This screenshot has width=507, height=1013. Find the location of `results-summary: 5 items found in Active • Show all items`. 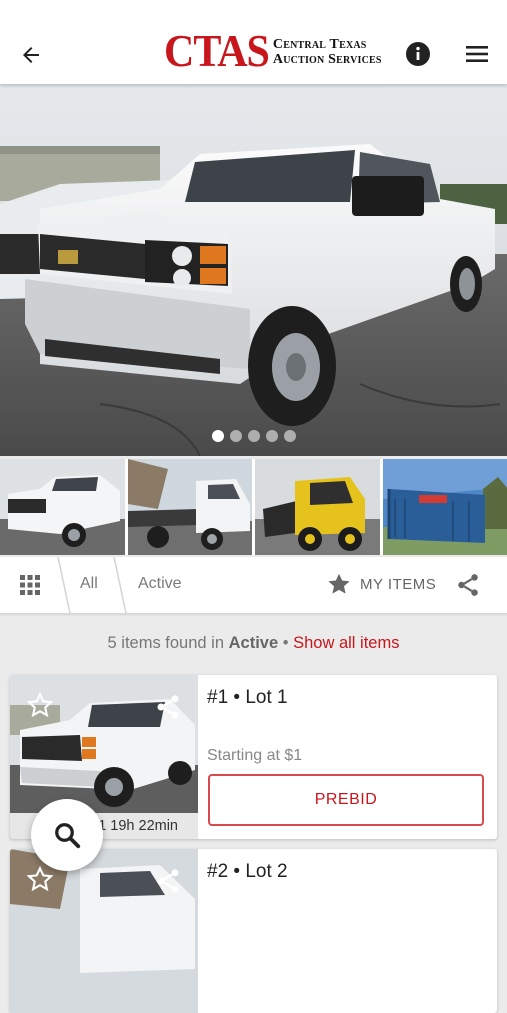

results-summary: 5 items found in Active • Show all items is located at coordinates (253, 643).